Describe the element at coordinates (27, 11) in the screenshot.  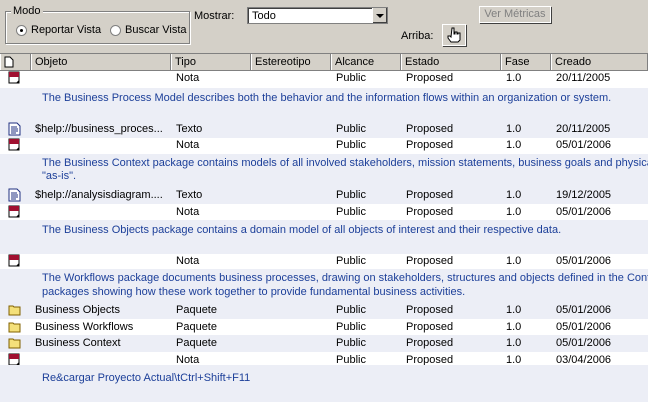
I see `modo-label: Modo` at that location.